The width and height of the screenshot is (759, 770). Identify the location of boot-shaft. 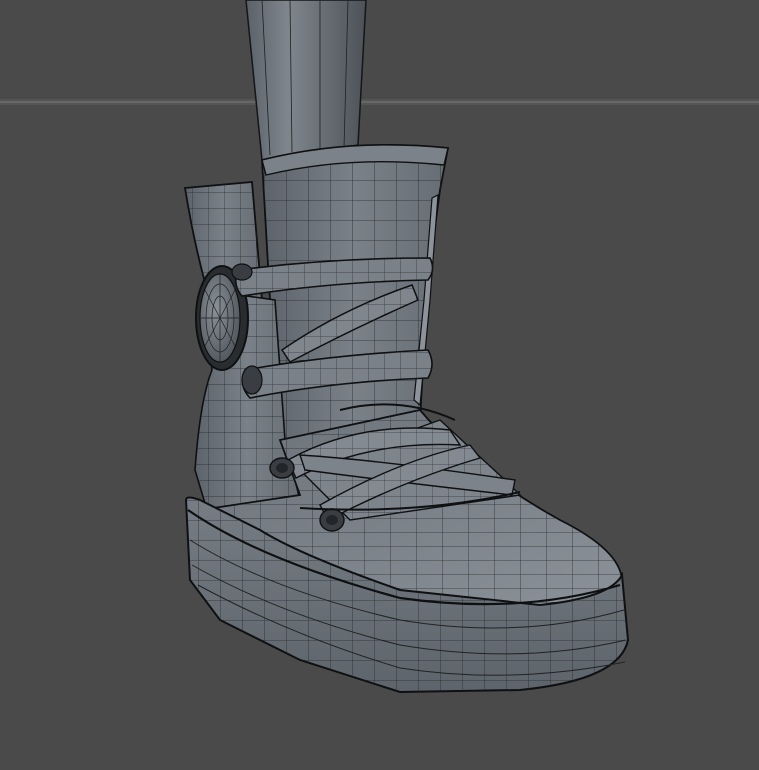
(355, 292).